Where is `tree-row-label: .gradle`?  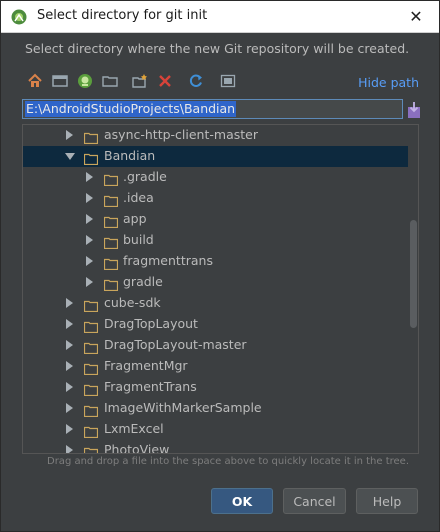 tree-row-label: .gradle is located at coordinates (145, 176).